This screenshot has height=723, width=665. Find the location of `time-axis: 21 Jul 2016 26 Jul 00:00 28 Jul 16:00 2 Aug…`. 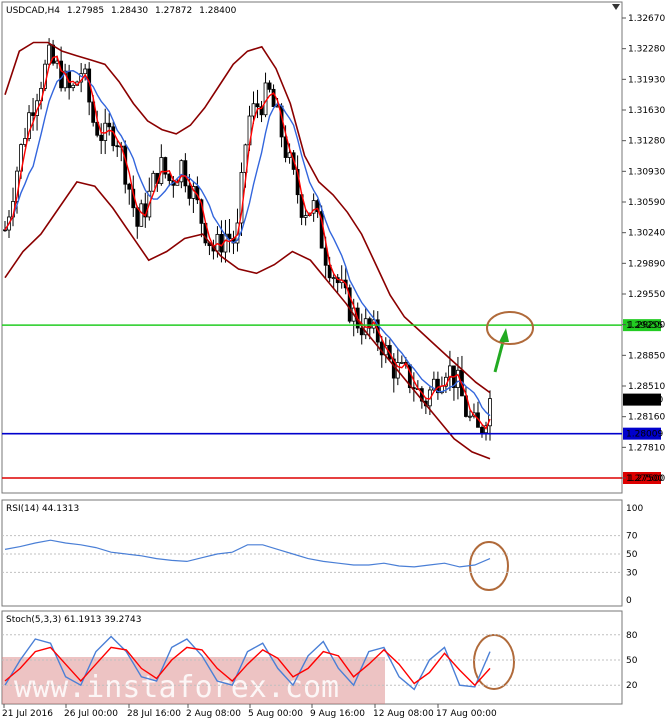

time-axis: 21 Jul 2016 26 Jul 00:00 28 Jul 16:00 2 Aug… is located at coordinates (249, 711).